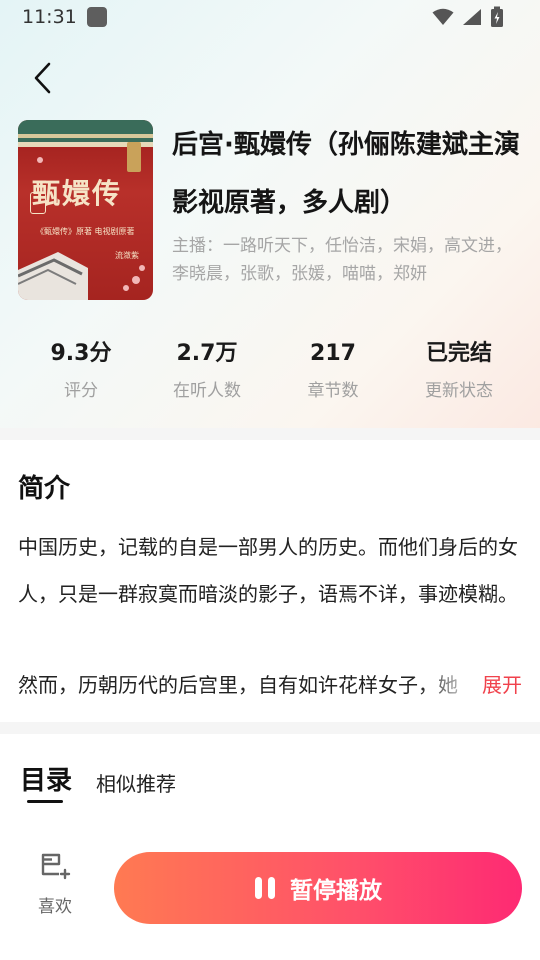 This screenshot has width=540, height=960. I want to click on status-bar: 11:31, so click(270, 17).